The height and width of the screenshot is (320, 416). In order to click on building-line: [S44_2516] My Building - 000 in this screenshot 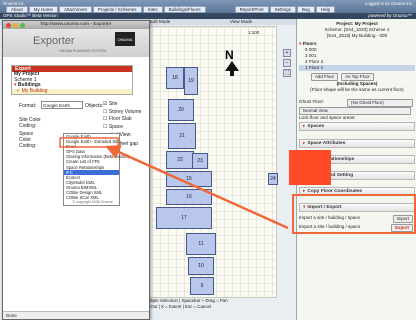, I will do `click(357, 35)`.